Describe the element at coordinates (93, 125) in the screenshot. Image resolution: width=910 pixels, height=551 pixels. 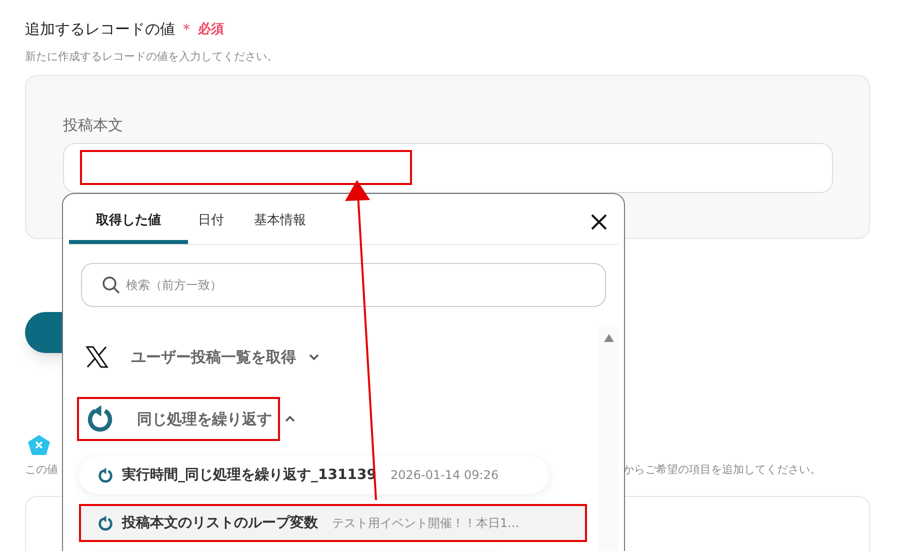
I see `field-label: 投稿本文` at that location.